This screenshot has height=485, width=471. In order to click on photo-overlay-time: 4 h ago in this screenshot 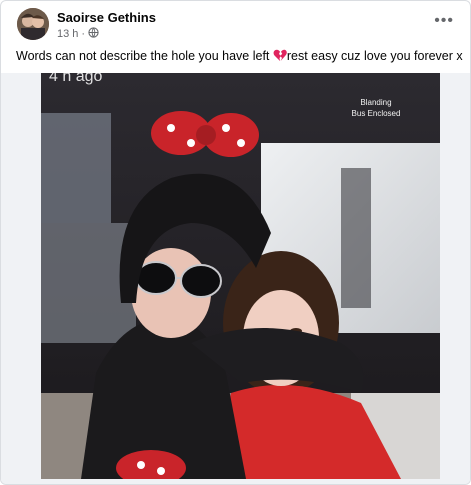, I will do `click(75, 79)`.